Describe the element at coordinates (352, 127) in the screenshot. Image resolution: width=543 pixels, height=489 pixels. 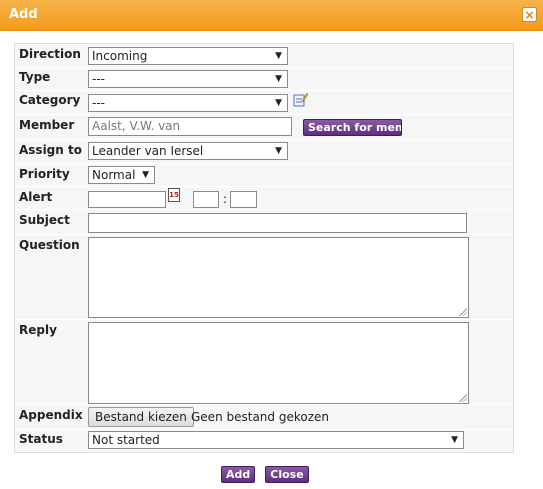
I see `search-member-button: Search for memb` at that location.